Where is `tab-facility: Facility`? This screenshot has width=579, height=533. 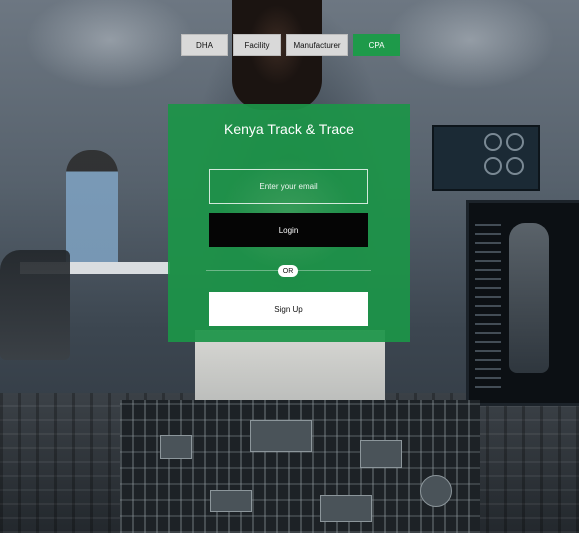 tab-facility: Facility is located at coordinates (257, 45).